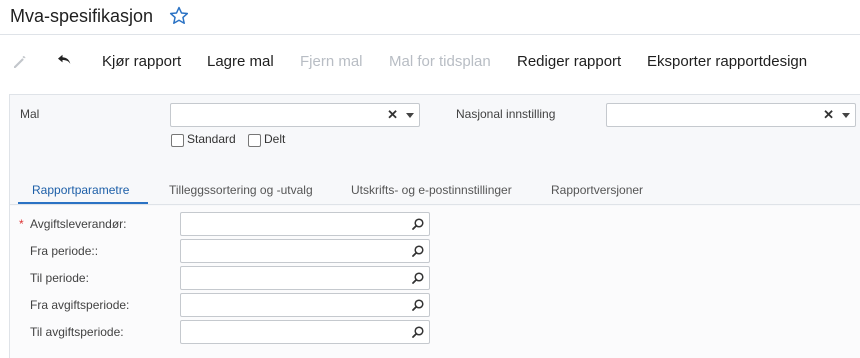 Image resolution: width=860 pixels, height=358 pixels. Describe the element at coordinates (21, 224) in the screenshot. I see `required-marker: *` at that location.